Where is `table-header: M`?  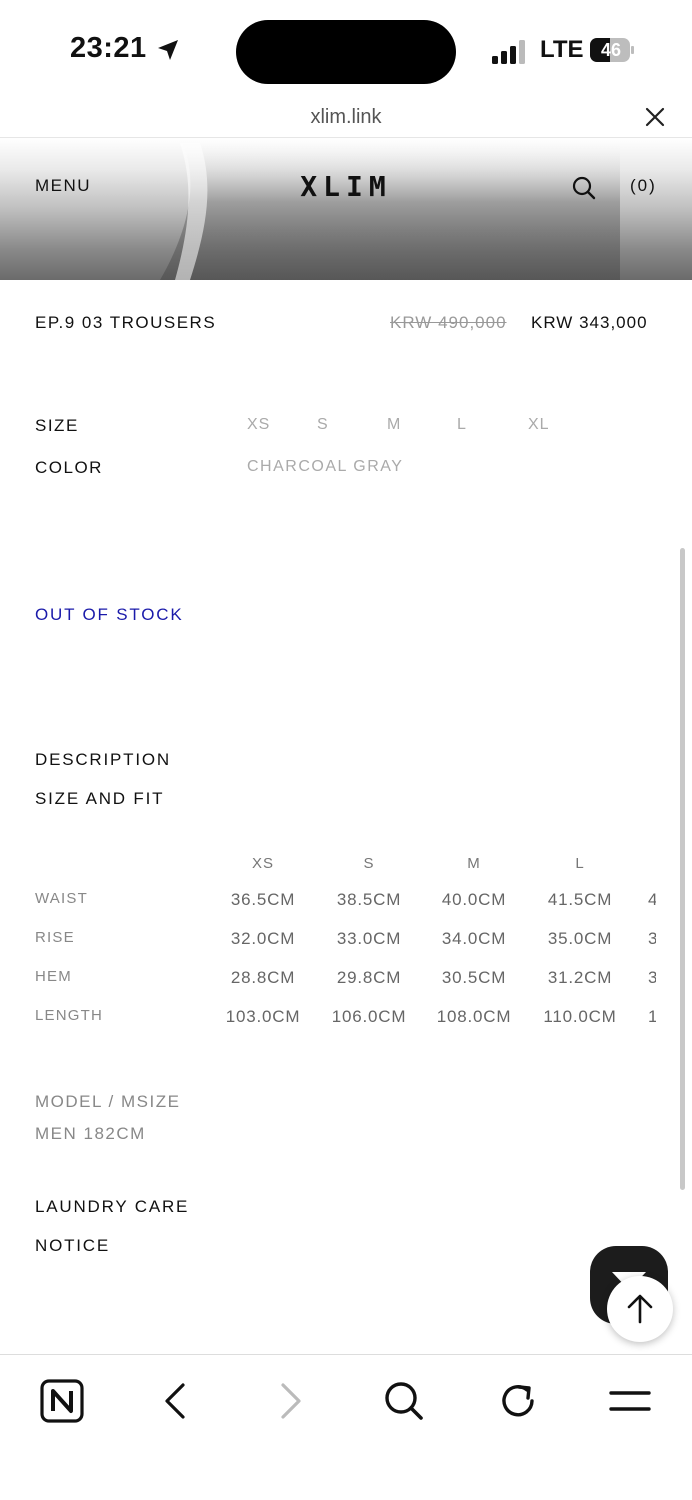 table-header: M is located at coordinates (474, 863).